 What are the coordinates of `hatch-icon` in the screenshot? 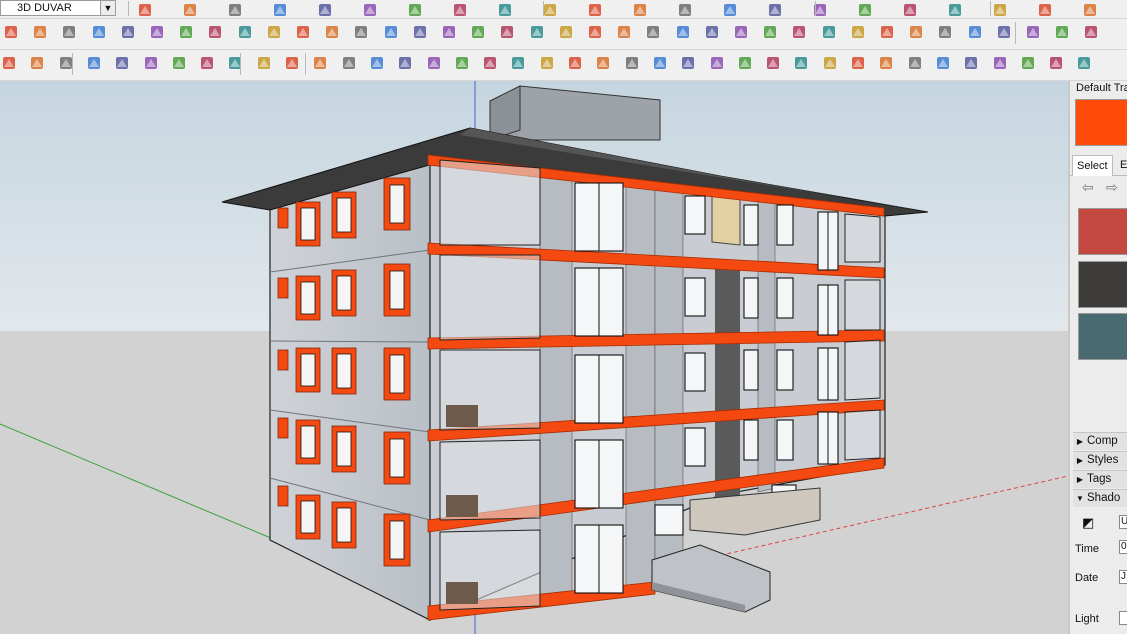 It's located at (1084, 63).